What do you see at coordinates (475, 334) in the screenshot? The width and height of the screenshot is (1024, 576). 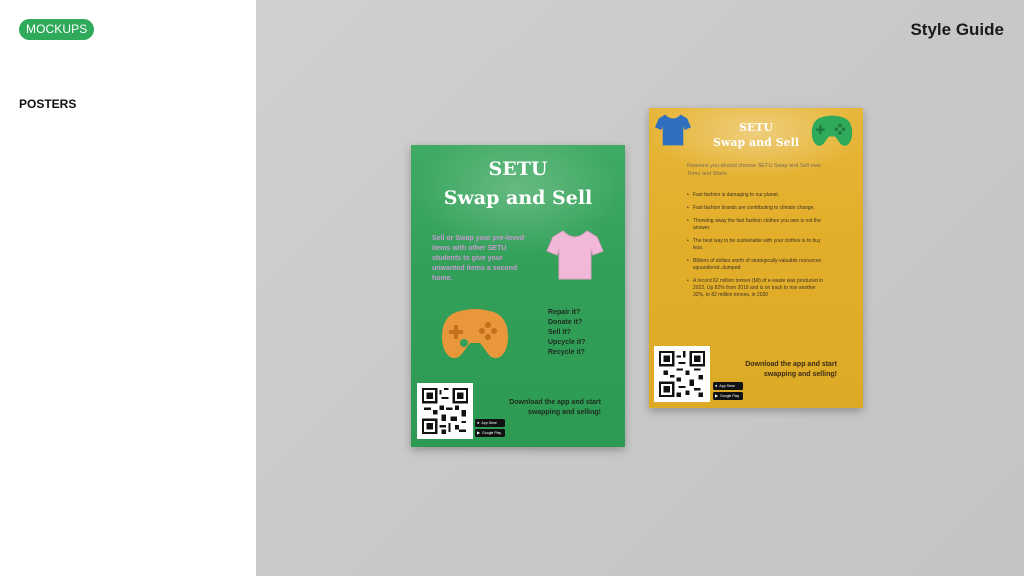 I see `gamepad-icon` at bounding box center [475, 334].